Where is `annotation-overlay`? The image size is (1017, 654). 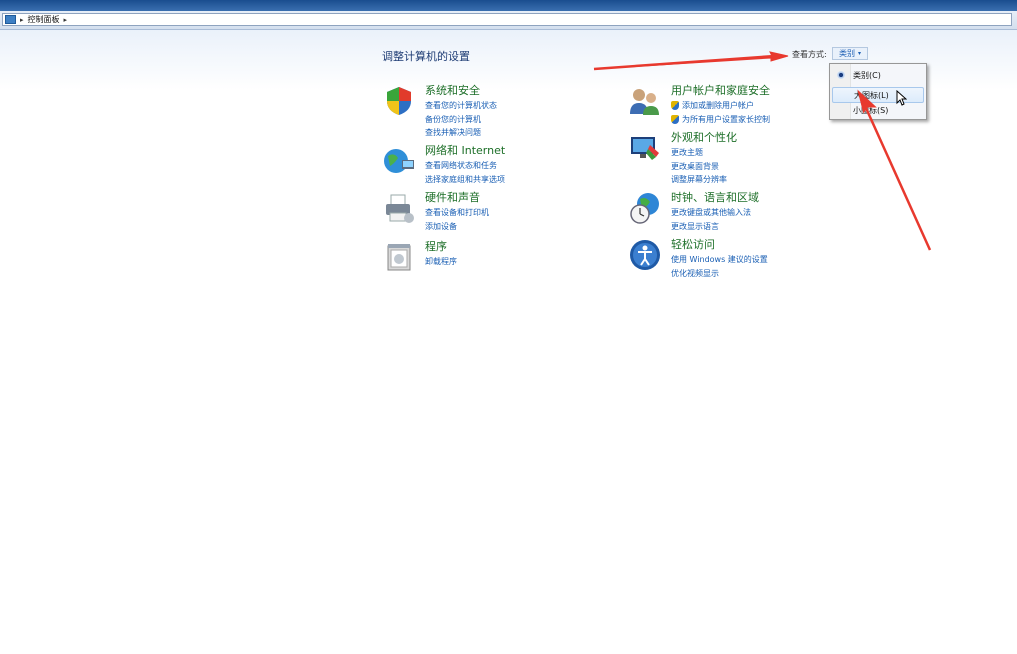
annotation-overlay is located at coordinates (762, 151).